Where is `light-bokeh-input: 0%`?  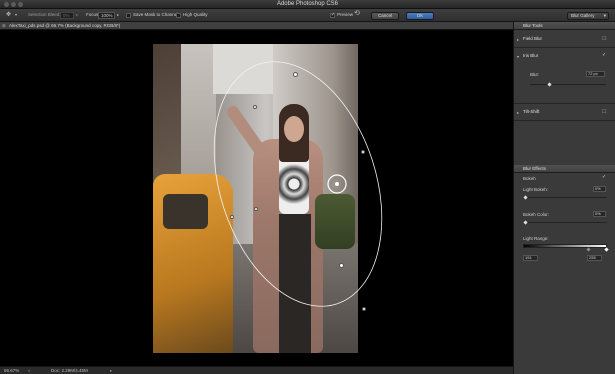 light-bokeh-input: 0% is located at coordinates (599, 189).